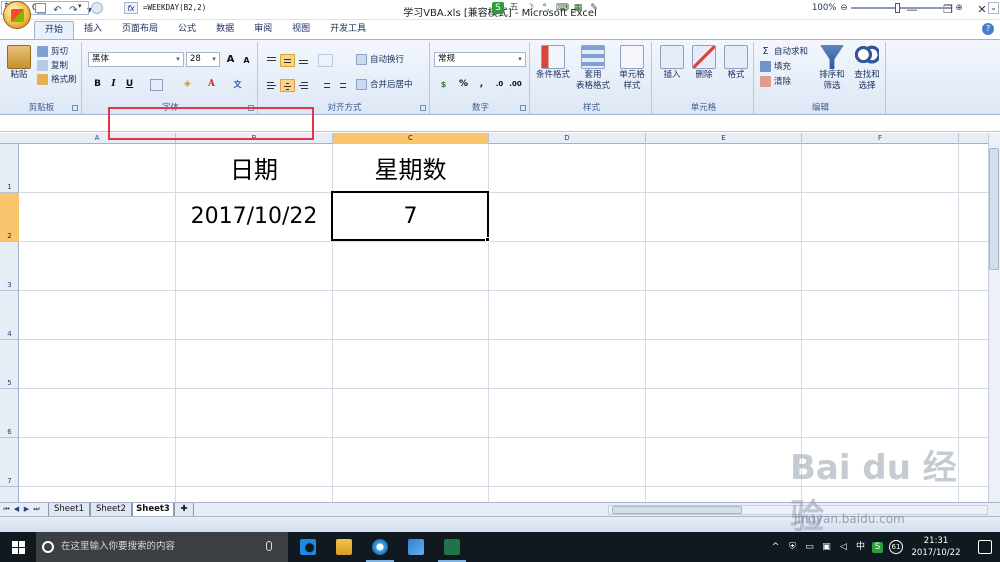 The image size is (1000, 562). I want to click on alignment-launcher-icon, so click(423, 108).